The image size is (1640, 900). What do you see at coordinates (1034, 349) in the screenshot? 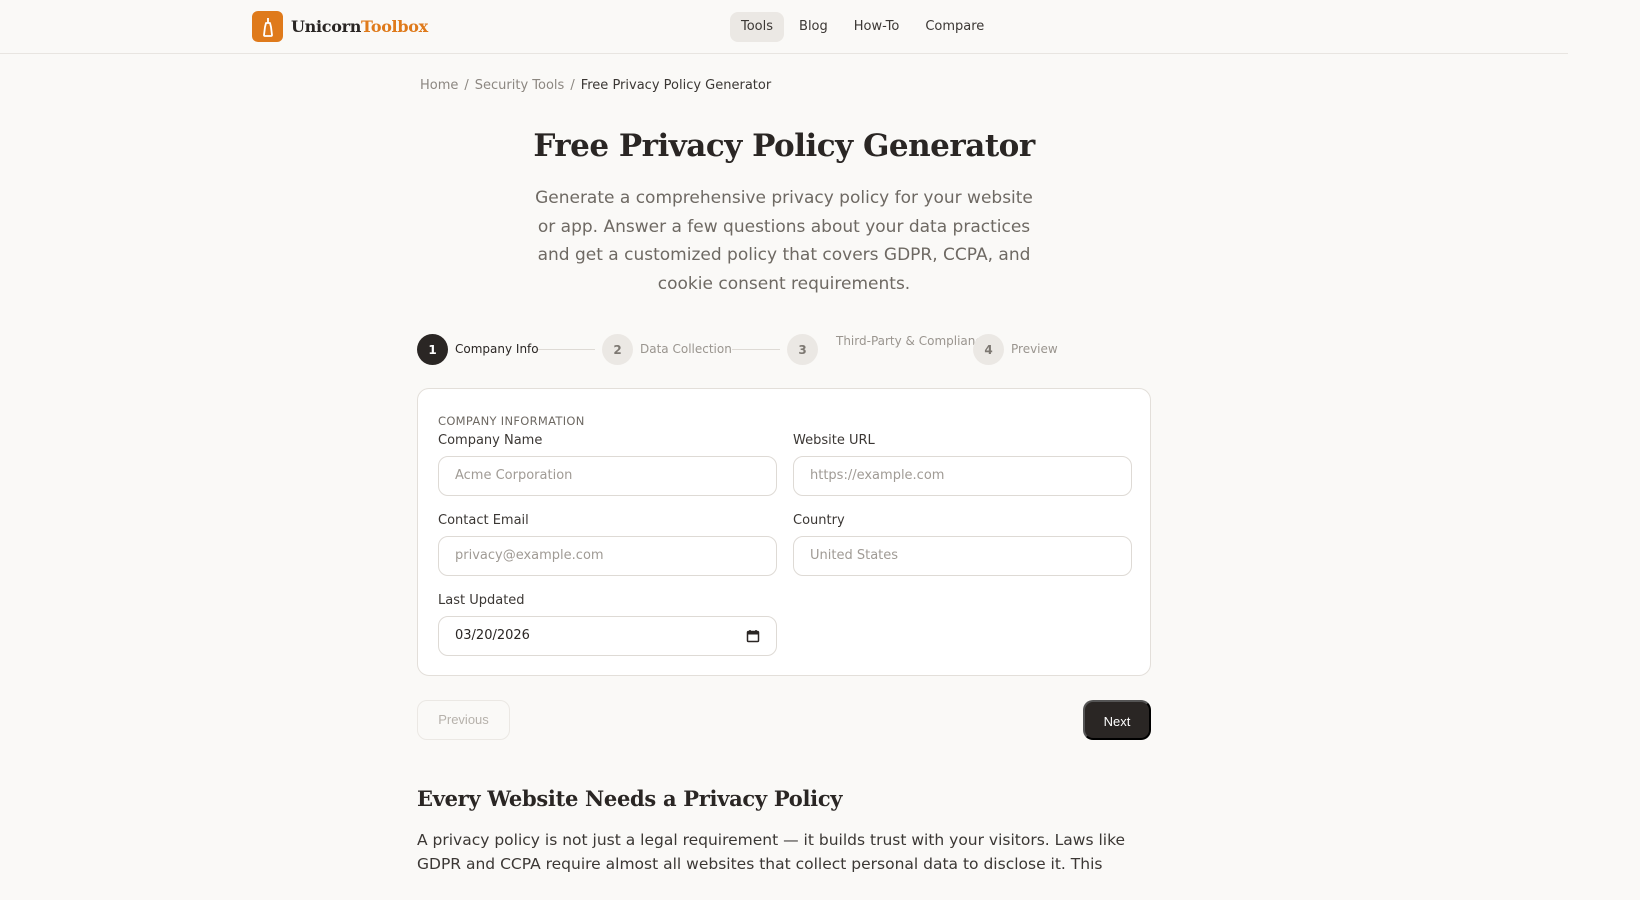
I see `step-4-label: Preview` at bounding box center [1034, 349].